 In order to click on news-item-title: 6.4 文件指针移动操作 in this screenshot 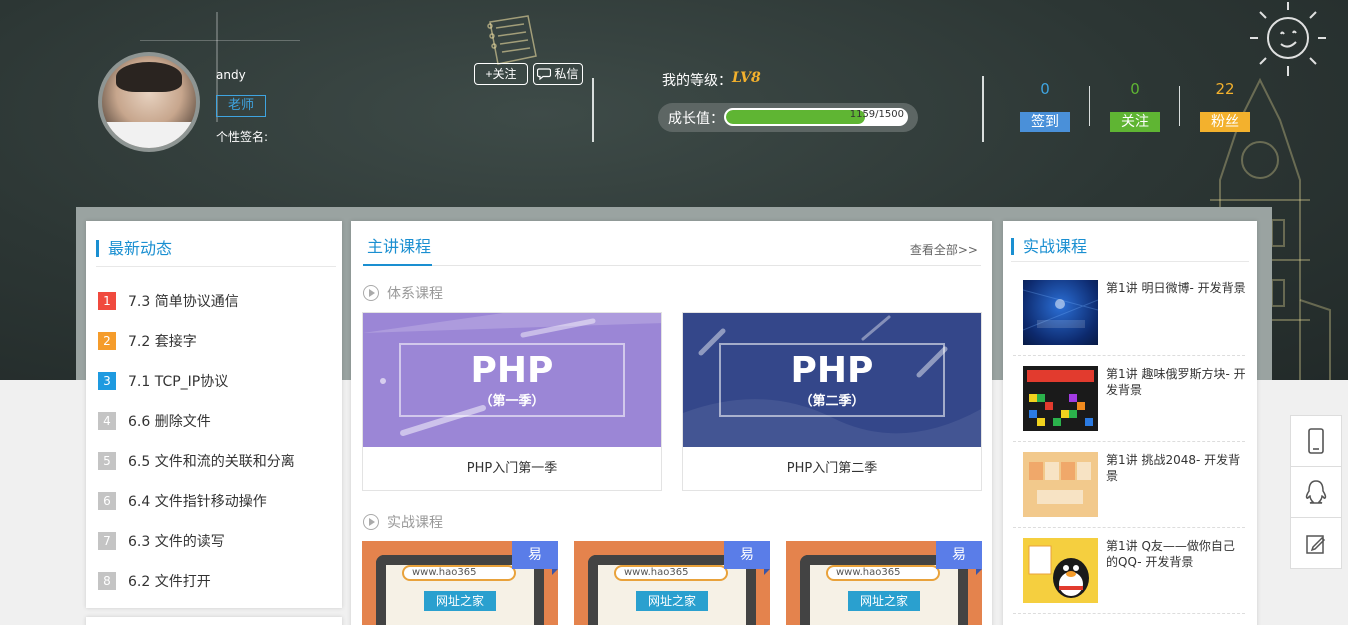, I will do `click(197, 501)`.